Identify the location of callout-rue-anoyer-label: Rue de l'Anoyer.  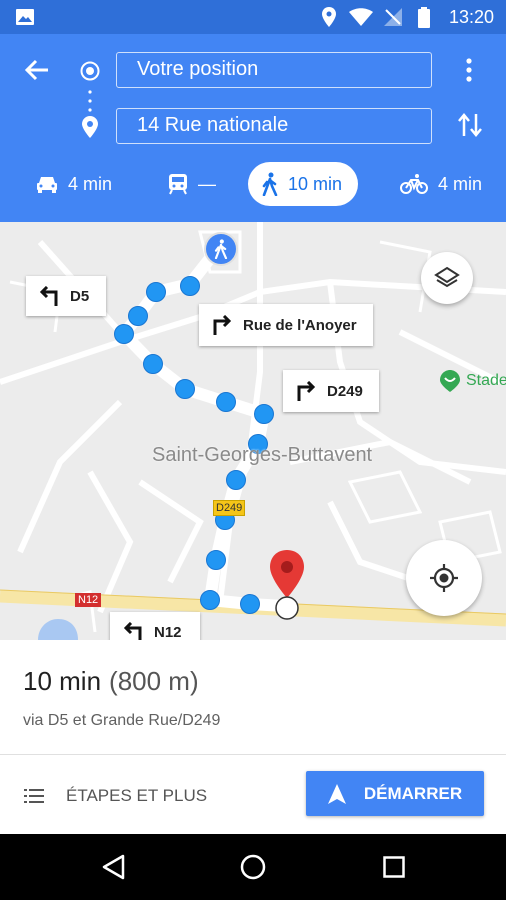
(300, 325).